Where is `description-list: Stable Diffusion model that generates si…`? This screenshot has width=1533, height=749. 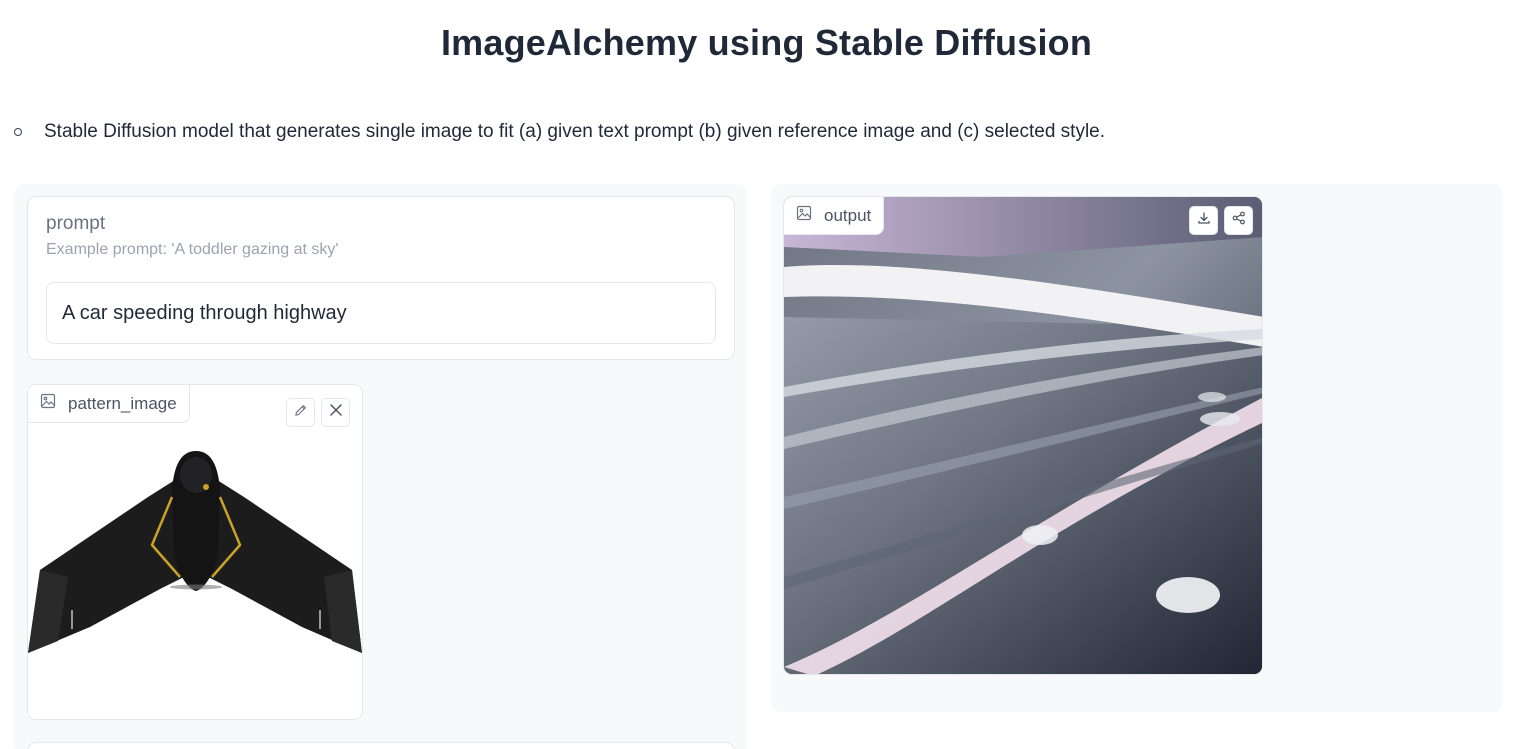 description-list: Stable Diffusion model that generates si… is located at coordinates (559, 132).